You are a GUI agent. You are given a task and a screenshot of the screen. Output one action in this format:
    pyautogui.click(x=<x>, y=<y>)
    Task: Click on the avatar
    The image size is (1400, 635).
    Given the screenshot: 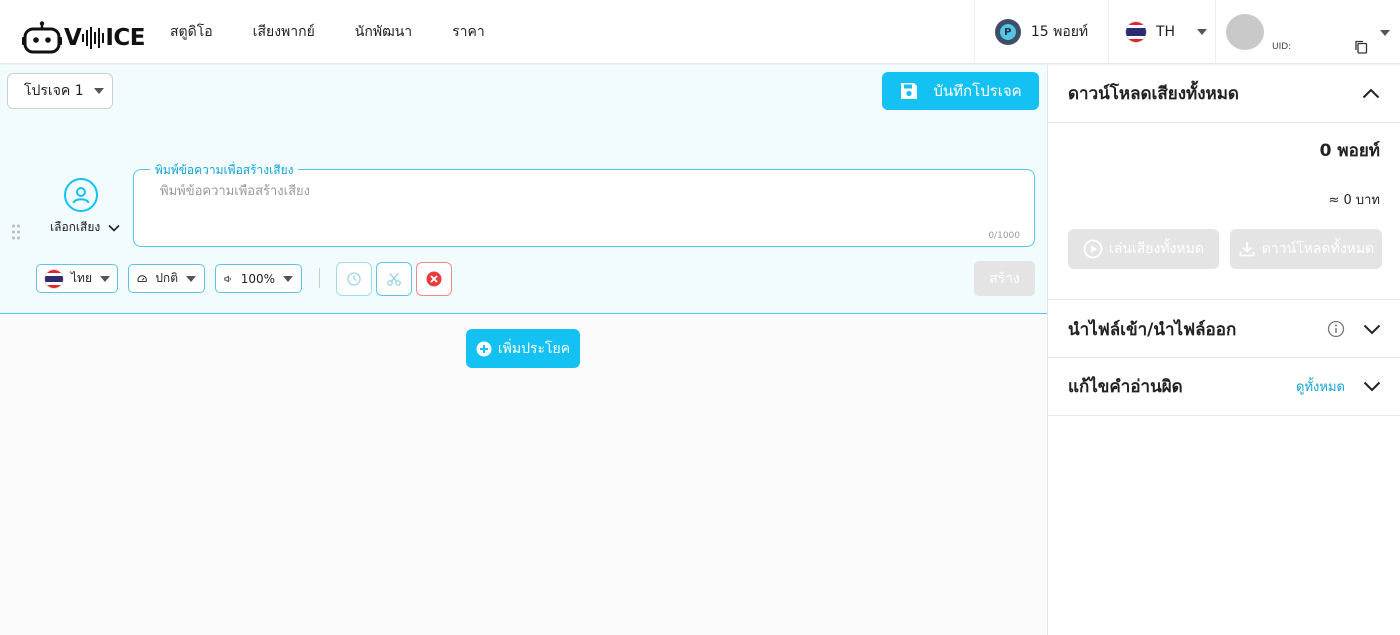 What is the action you would take?
    pyautogui.click(x=1245, y=32)
    